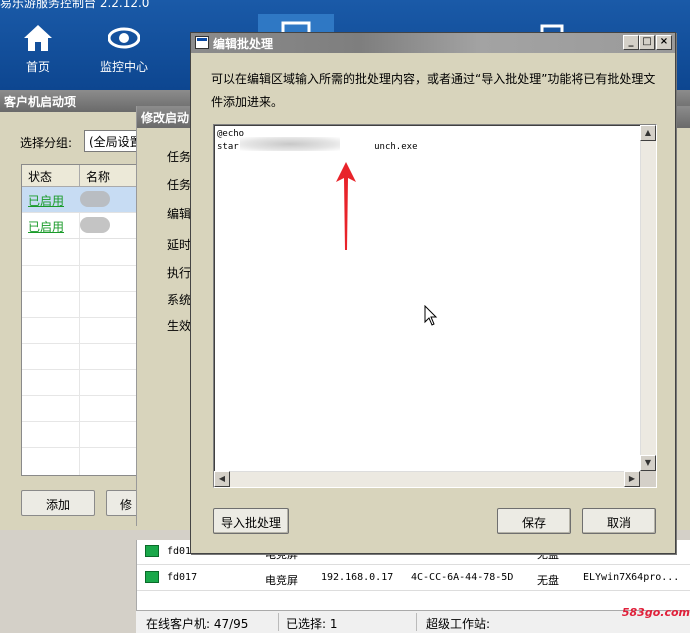  I want to click on nav-monitor-center: 监控中心, so click(124, 52).